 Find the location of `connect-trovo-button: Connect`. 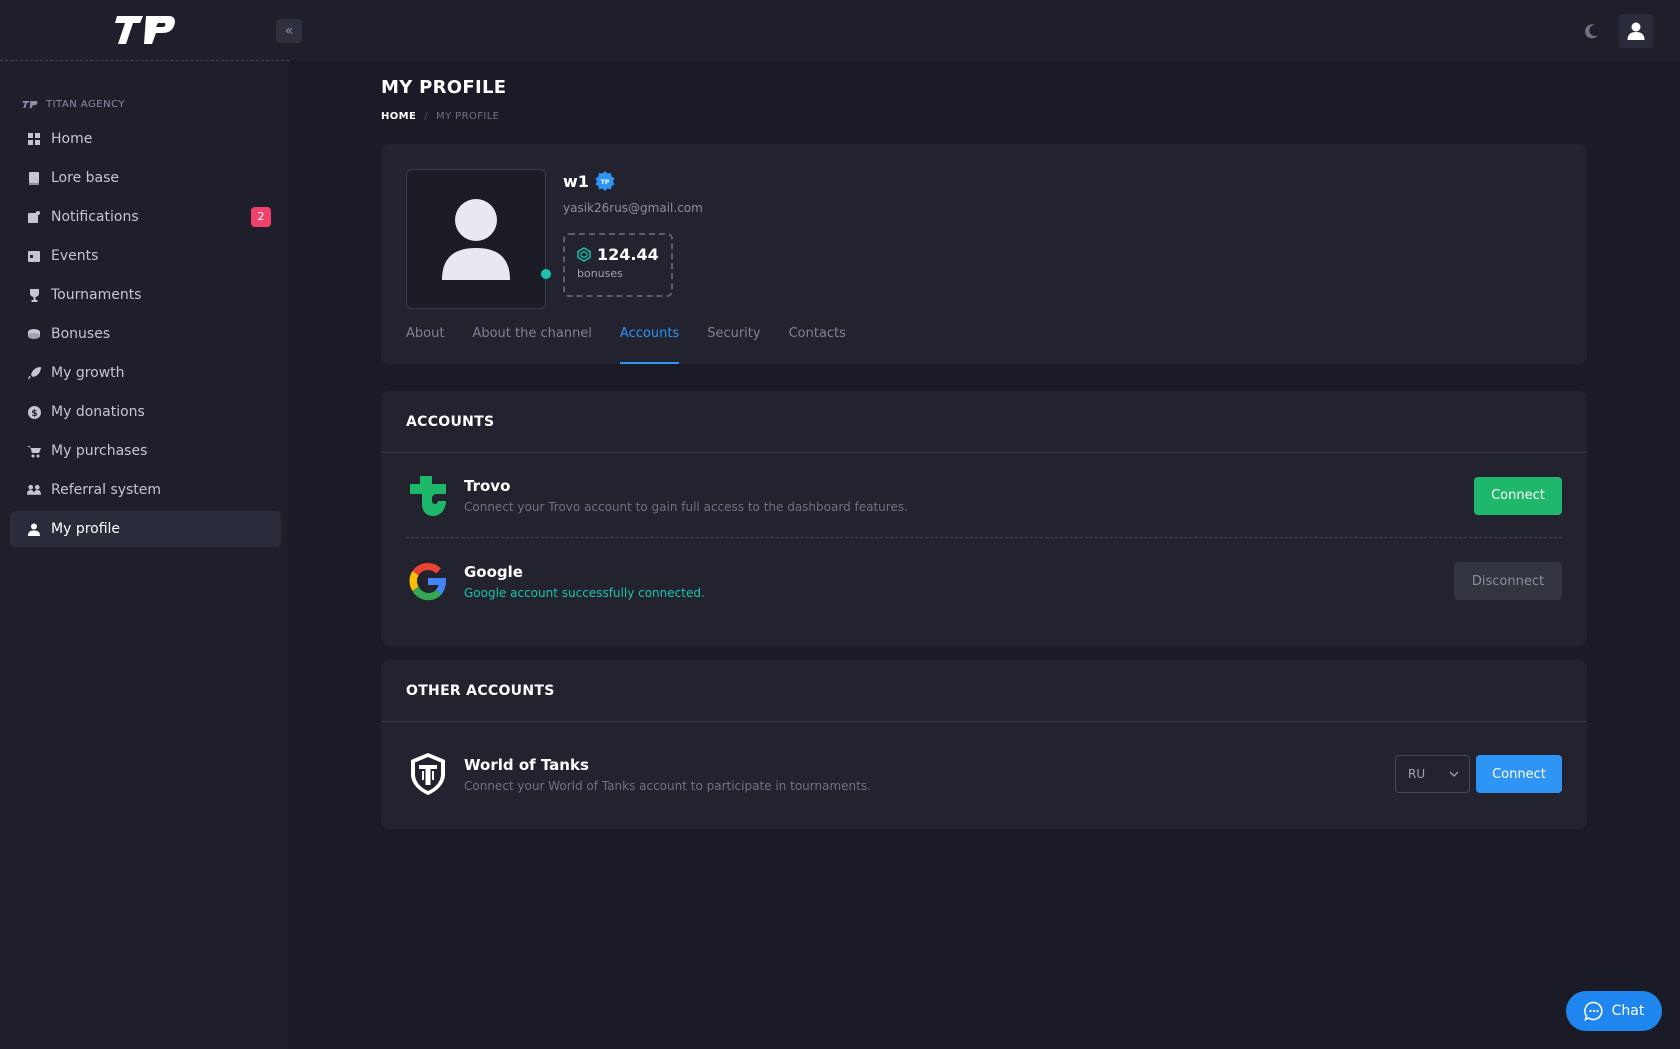

connect-trovo-button: Connect is located at coordinates (1518, 495).